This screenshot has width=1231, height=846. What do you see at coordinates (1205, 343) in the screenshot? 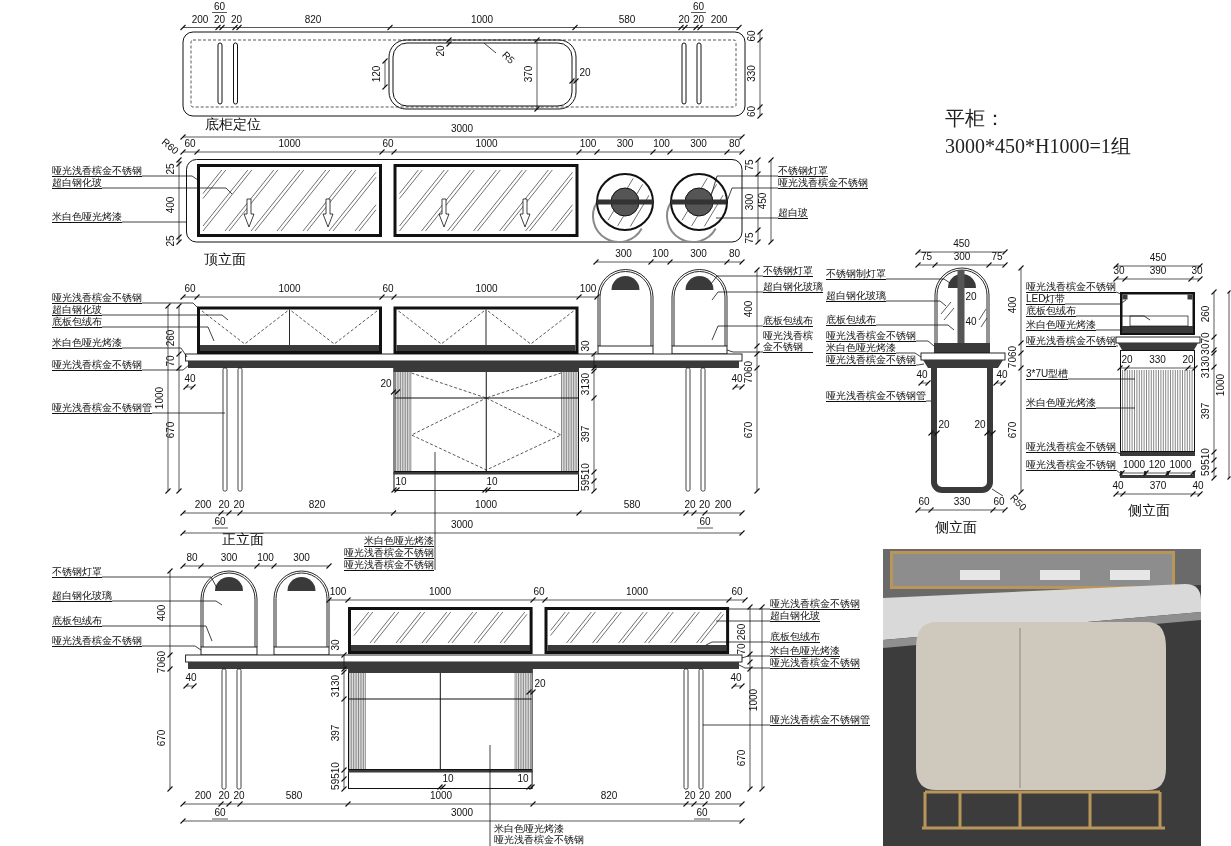
I see `dimension-label: 3070` at bounding box center [1205, 343].